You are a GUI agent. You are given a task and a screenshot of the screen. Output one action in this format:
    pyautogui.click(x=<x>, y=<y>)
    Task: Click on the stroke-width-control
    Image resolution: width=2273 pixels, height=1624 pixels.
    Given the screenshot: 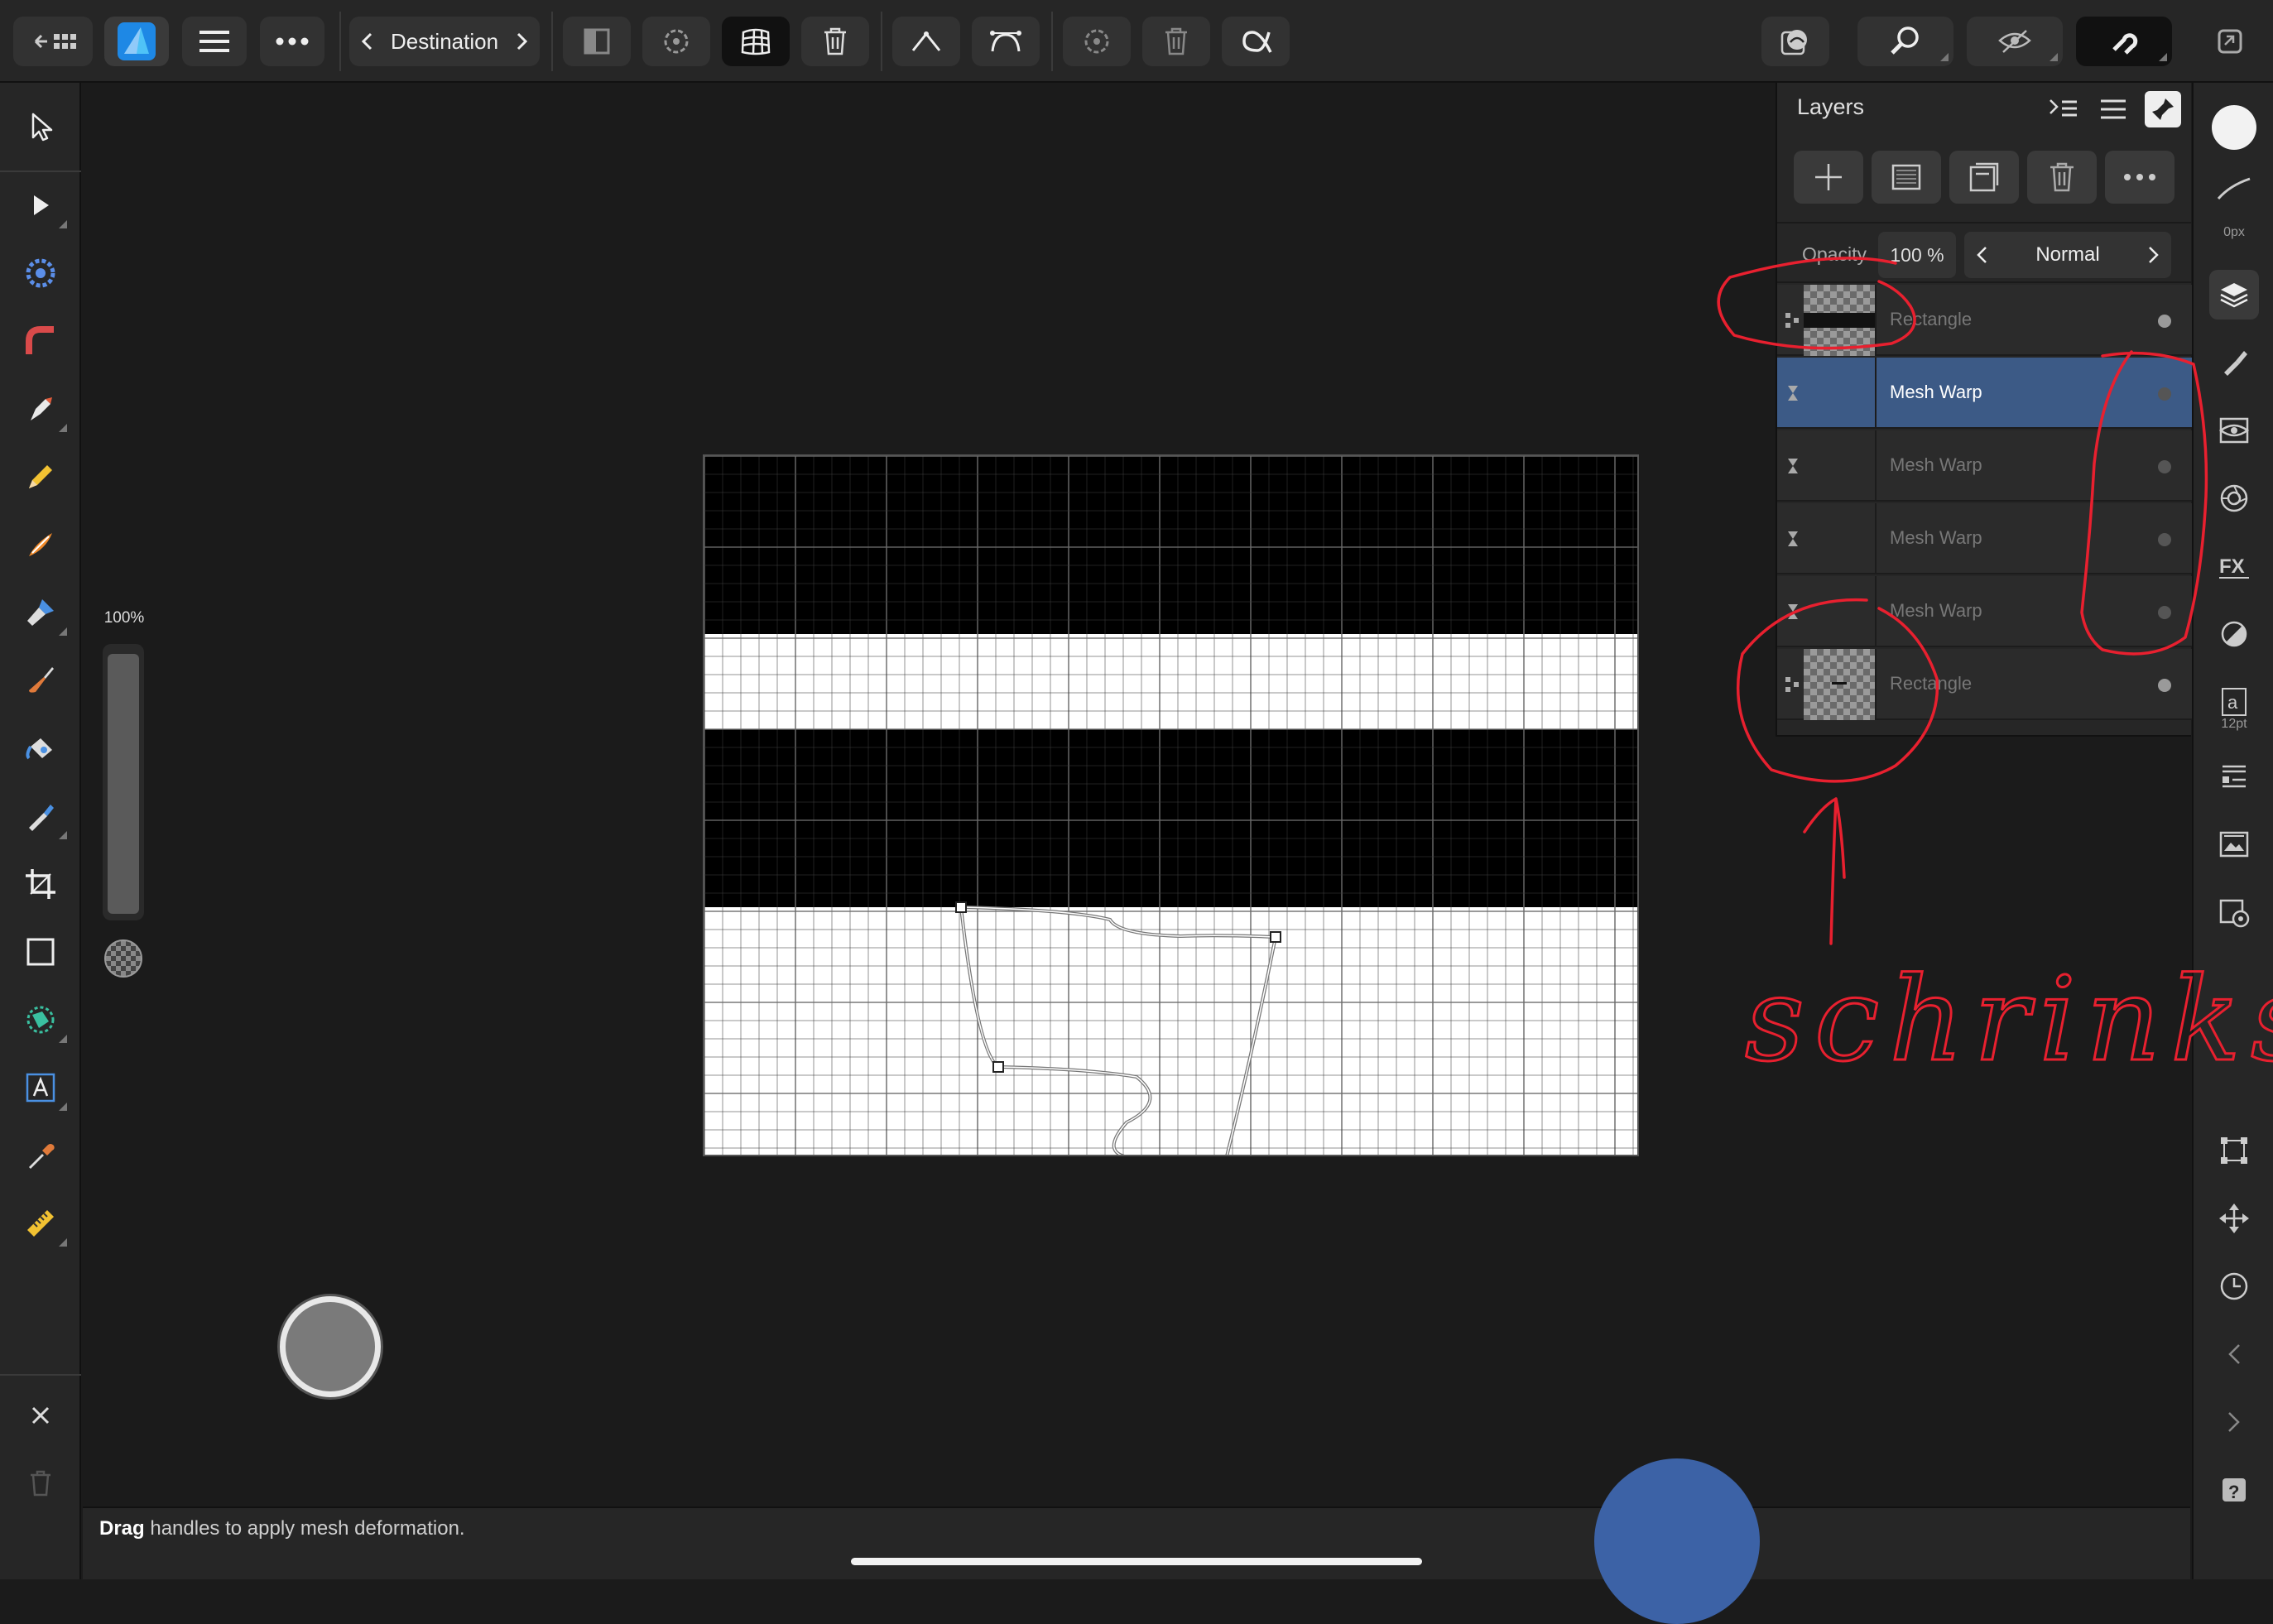 What is the action you would take?
    pyautogui.click(x=2234, y=189)
    